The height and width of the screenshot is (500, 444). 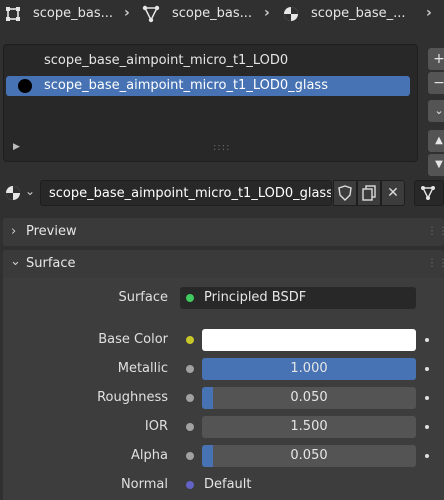 What do you see at coordinates (309, 456) in the screenshot?
I see `alpha-slider: 0.050` at bounding box center [309, 456].